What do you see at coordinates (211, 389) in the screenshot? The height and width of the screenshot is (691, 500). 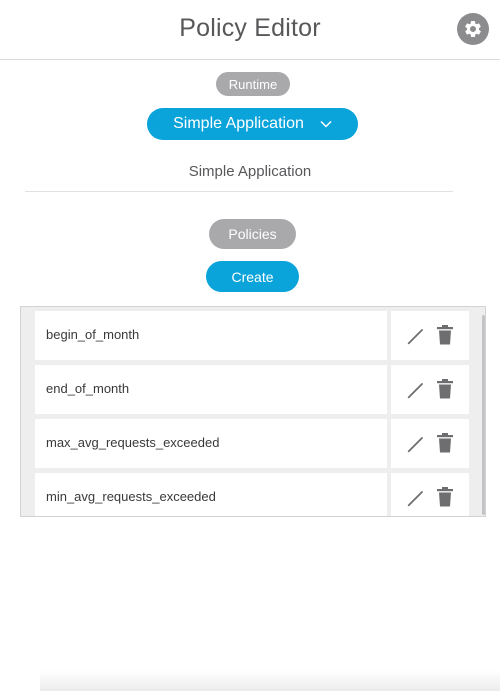 I see `policy-name: end_of_month` at bounding box center [211, 389].